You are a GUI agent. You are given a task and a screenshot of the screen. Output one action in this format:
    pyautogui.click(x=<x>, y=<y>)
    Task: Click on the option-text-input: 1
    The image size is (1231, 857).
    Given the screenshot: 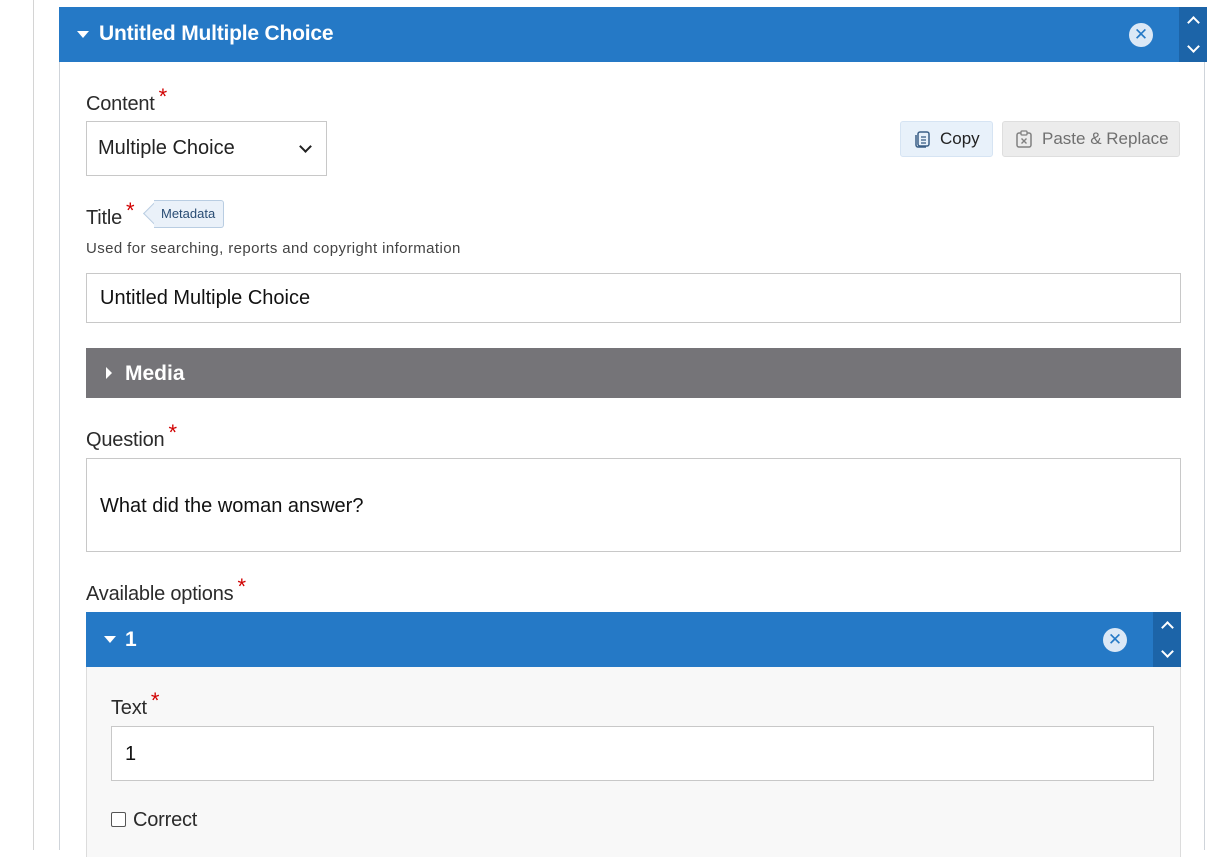 What is the action you would take?
    pyautogui.click(x=632, y=753)
    